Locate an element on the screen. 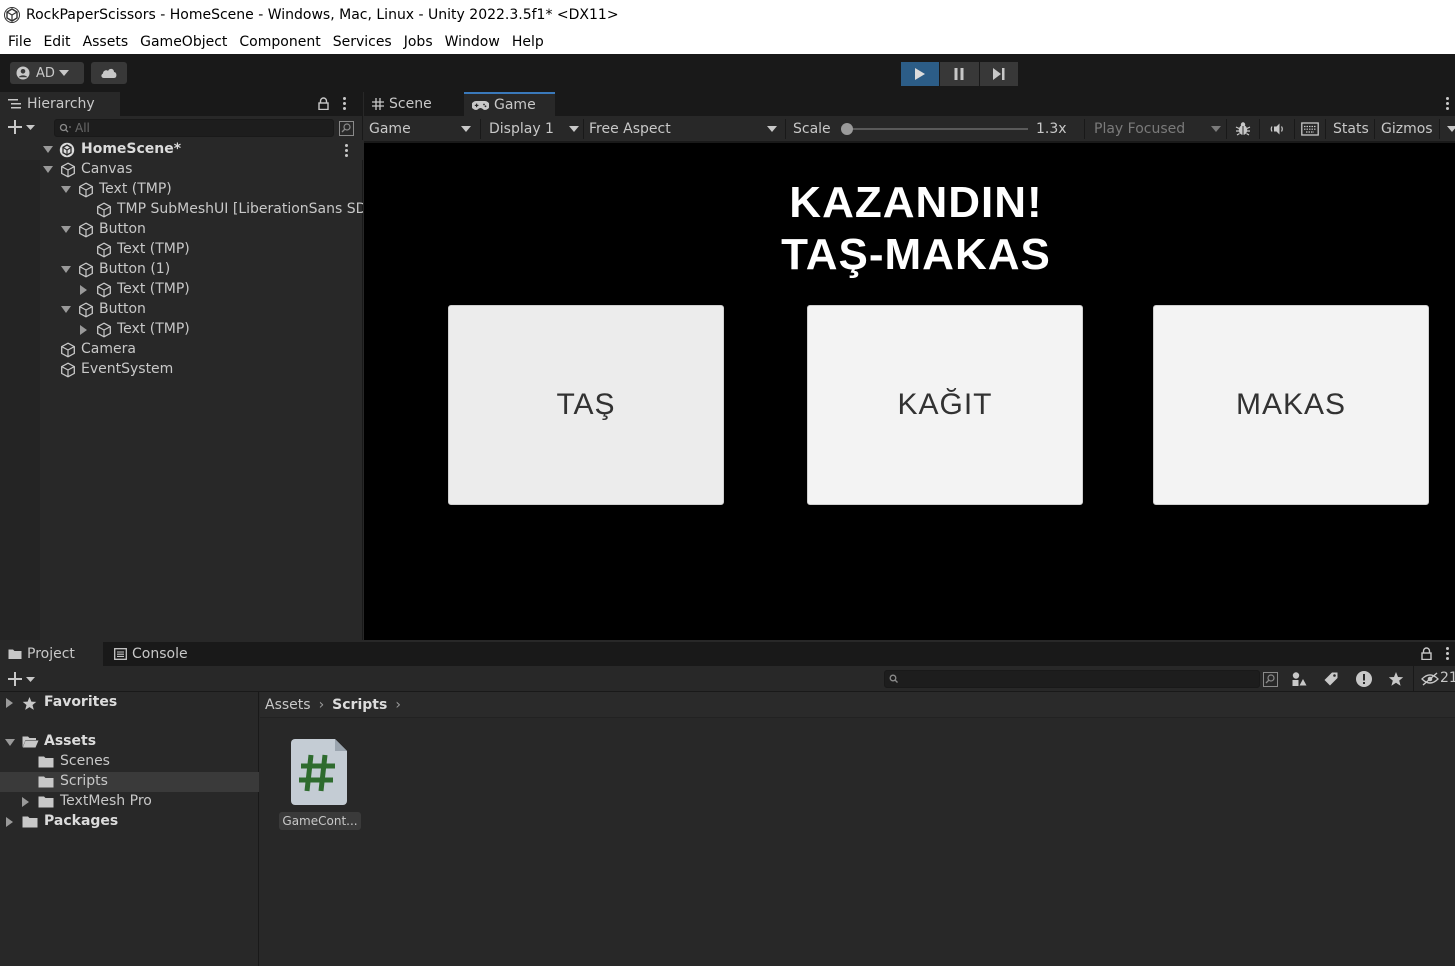  csharp-script-icon is located at coordinates (319, 772).